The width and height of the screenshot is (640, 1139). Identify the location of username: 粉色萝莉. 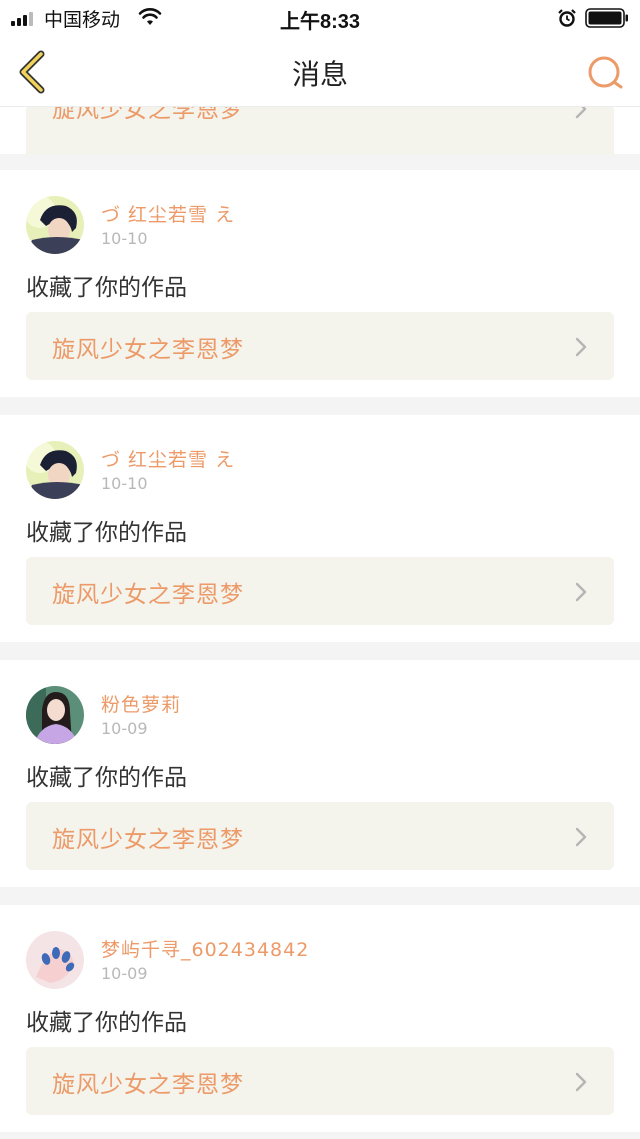
(141, 703).